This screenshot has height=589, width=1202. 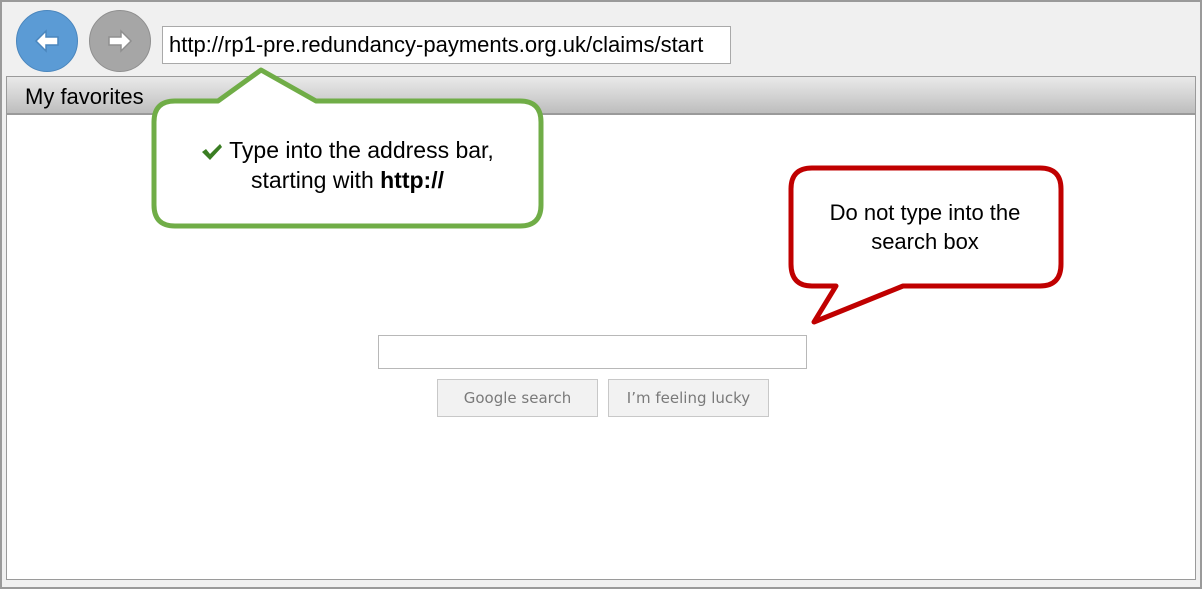 I want to click on favorites-bar: My favorites, so click(x=601, y=95).